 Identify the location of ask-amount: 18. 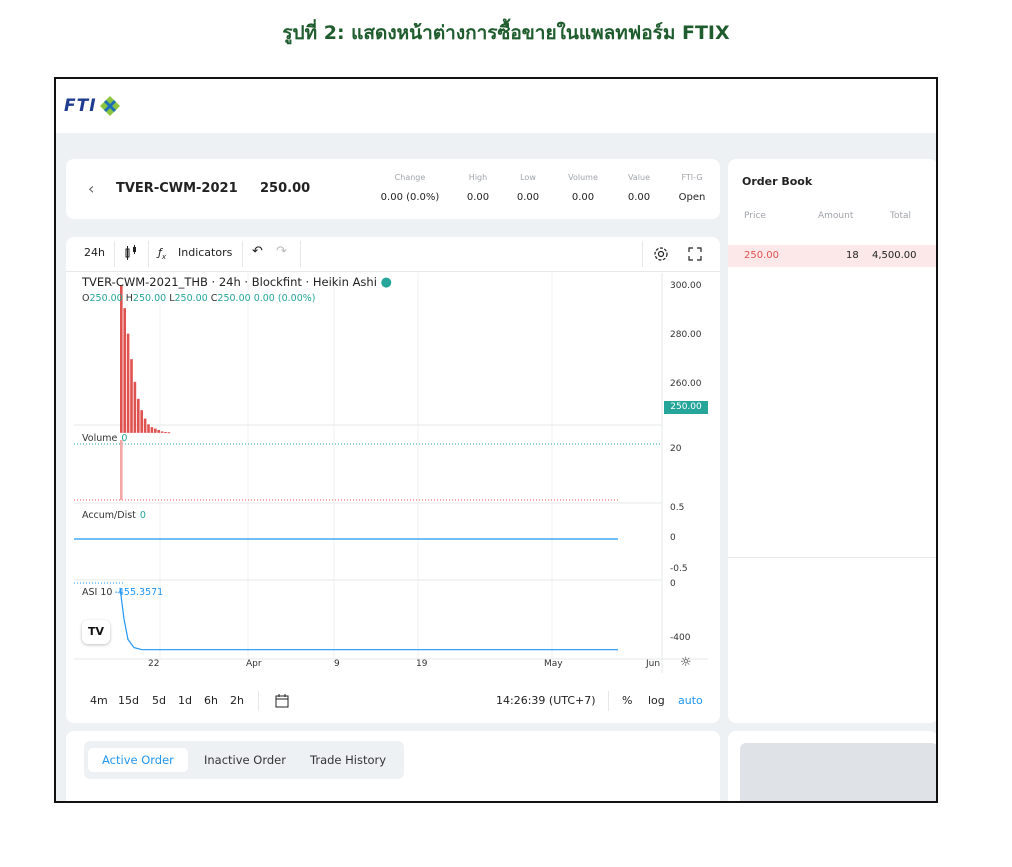
(852, 255).